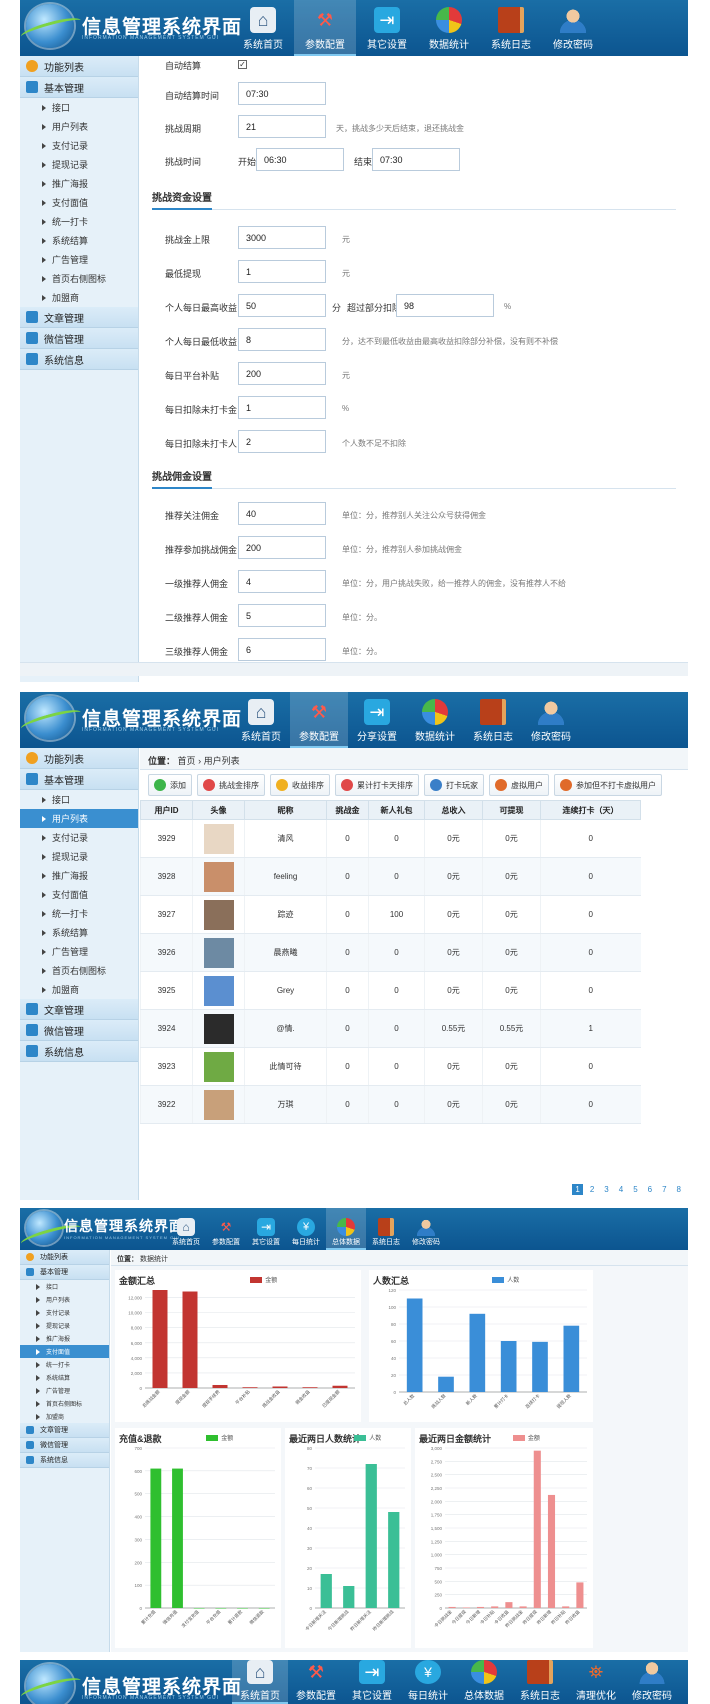  I want to click on deduct-input: 1, so click(282, 407).